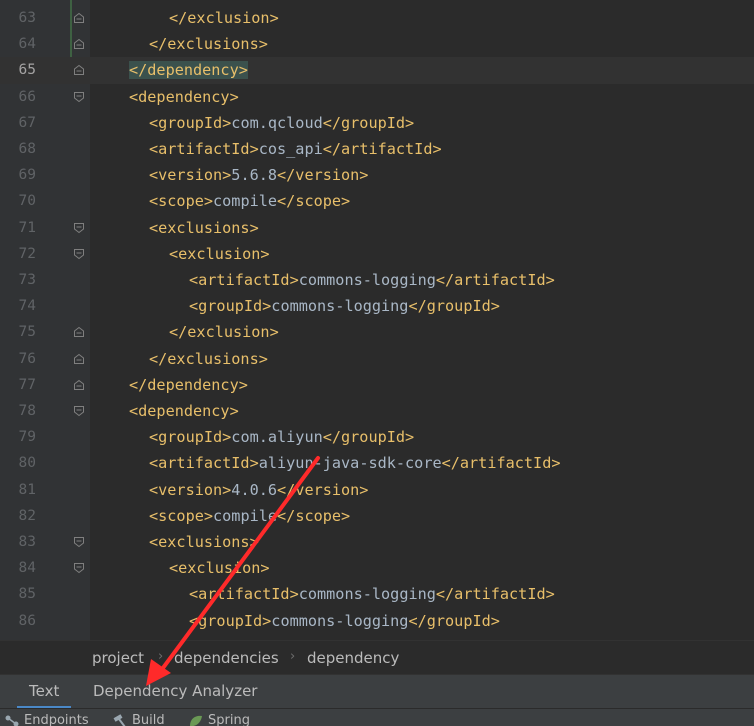 The width and height of the screenshot is (754, 726). I want to click on code-line: 68 <artifactId>cos_api</artifactId>, so click(377, 149).